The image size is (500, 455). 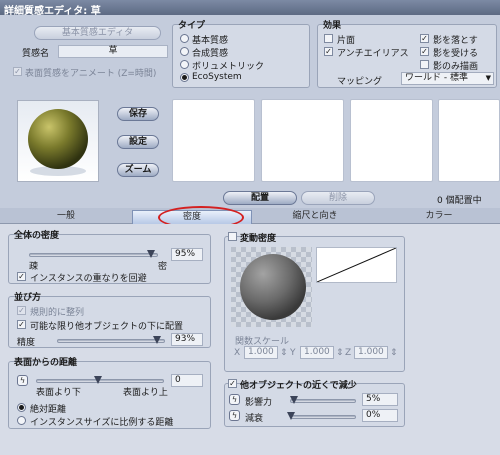 I want to click on proportional-distance-label: インスタンスサイズに比例する距離, so click(x=102, y=423).